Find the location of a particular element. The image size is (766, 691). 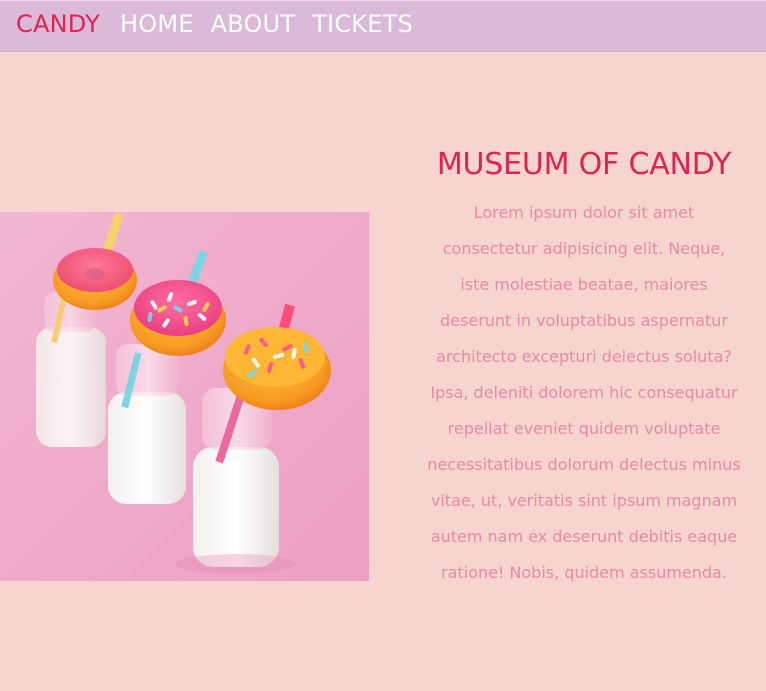

page-title: MUSEUM OF CANDY is located at coordinates (584, 164).